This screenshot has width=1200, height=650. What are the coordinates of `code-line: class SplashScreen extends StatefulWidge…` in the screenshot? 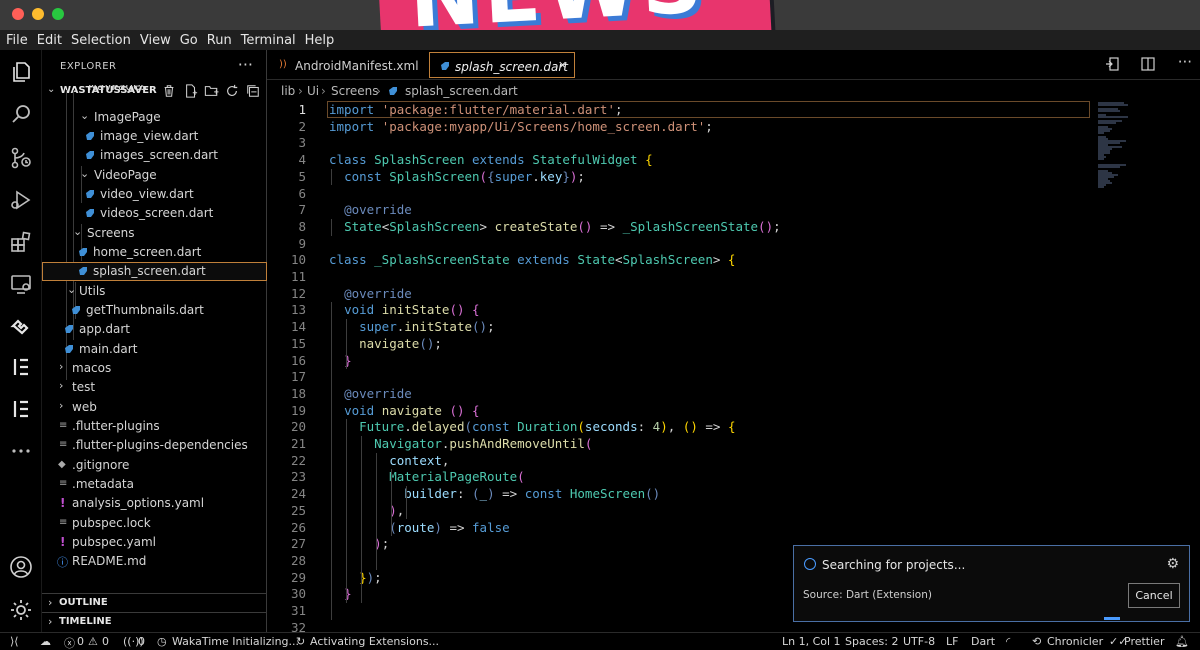 It's located at (491, 159).